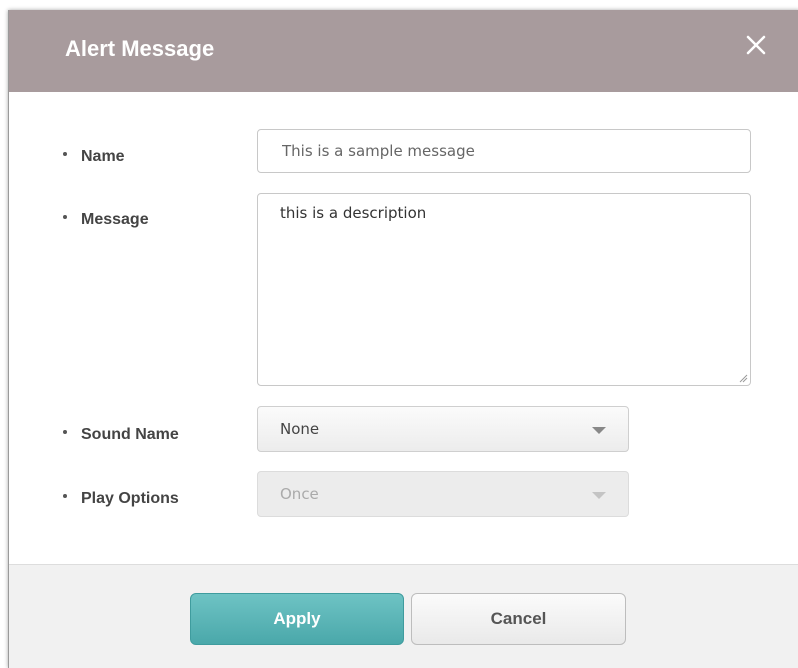 Image resolution: width=798 pixels, height=668 pixels. What do you see at coordinates (140, 48) in the screenshot?
I see `dialog-title: Alert Message` at bounding box center [140, 48].